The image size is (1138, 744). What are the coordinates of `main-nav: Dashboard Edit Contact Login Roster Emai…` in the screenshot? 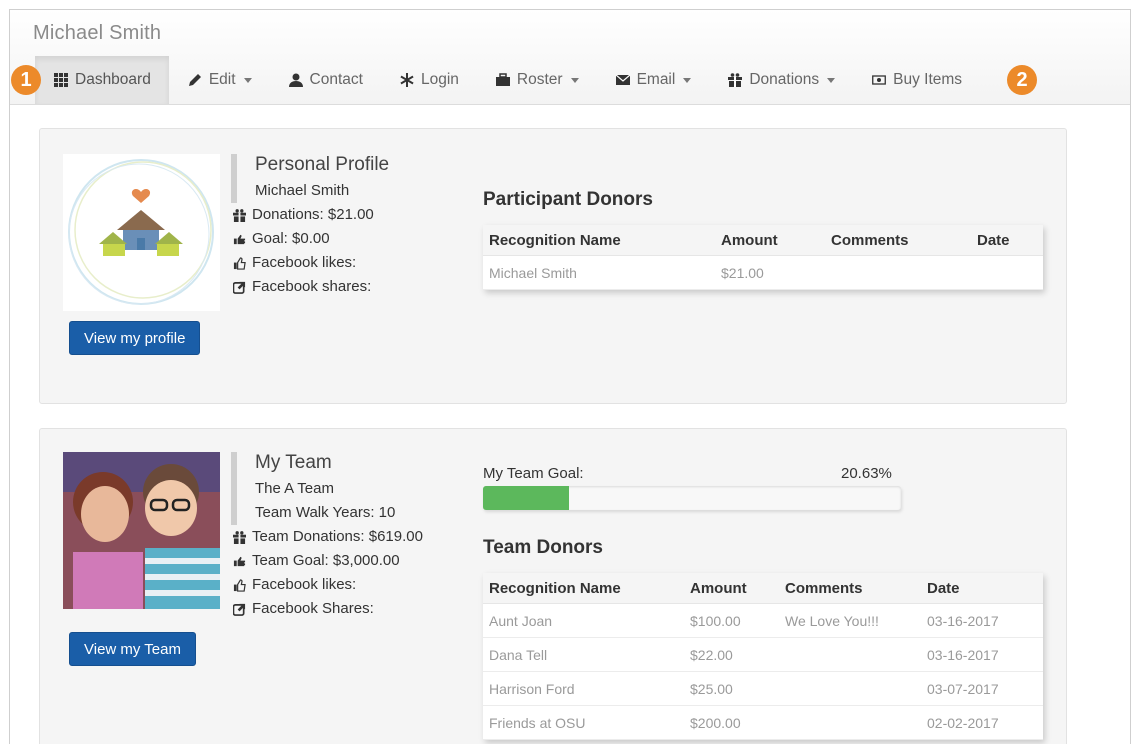 It's located at (507, 80).